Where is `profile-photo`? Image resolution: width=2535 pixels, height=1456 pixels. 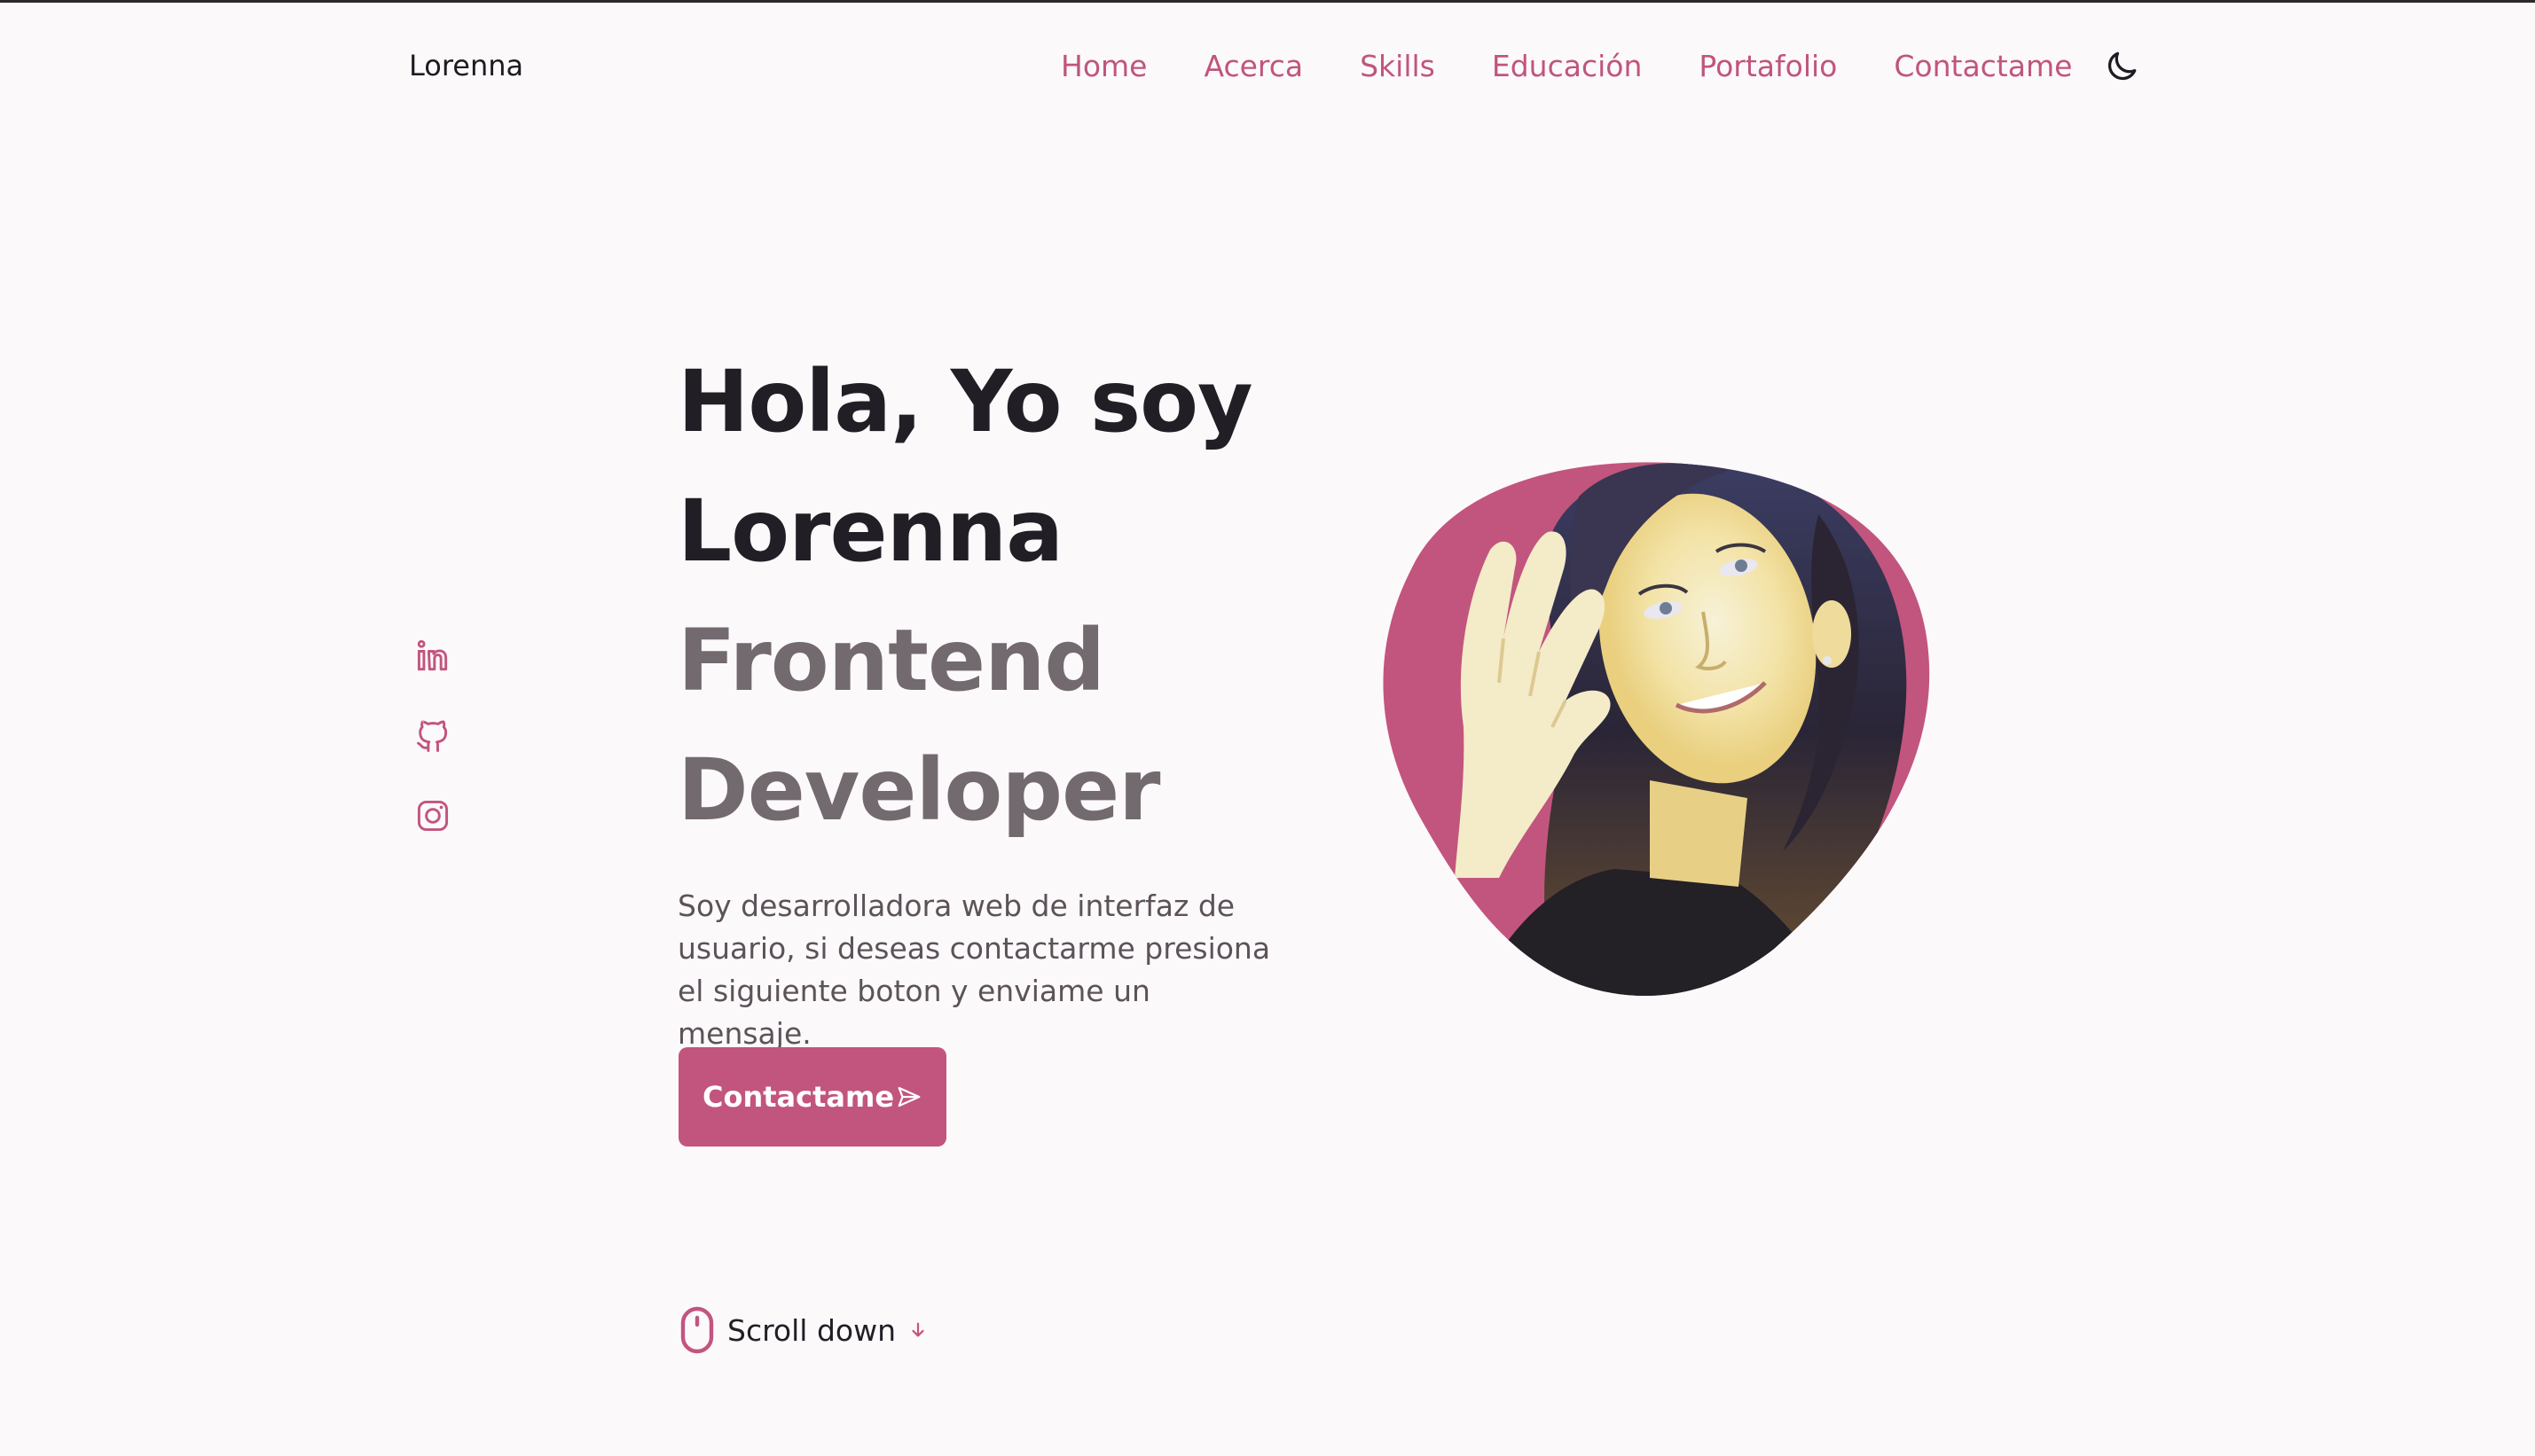 profile-photo is located at coordinates (1645, 731).